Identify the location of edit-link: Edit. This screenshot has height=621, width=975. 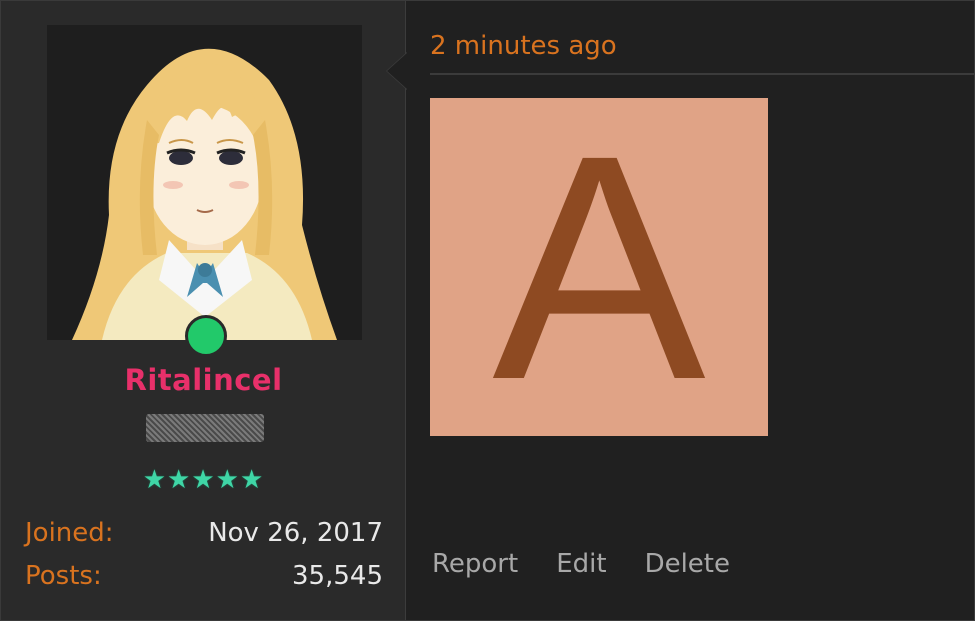
(581, 564).